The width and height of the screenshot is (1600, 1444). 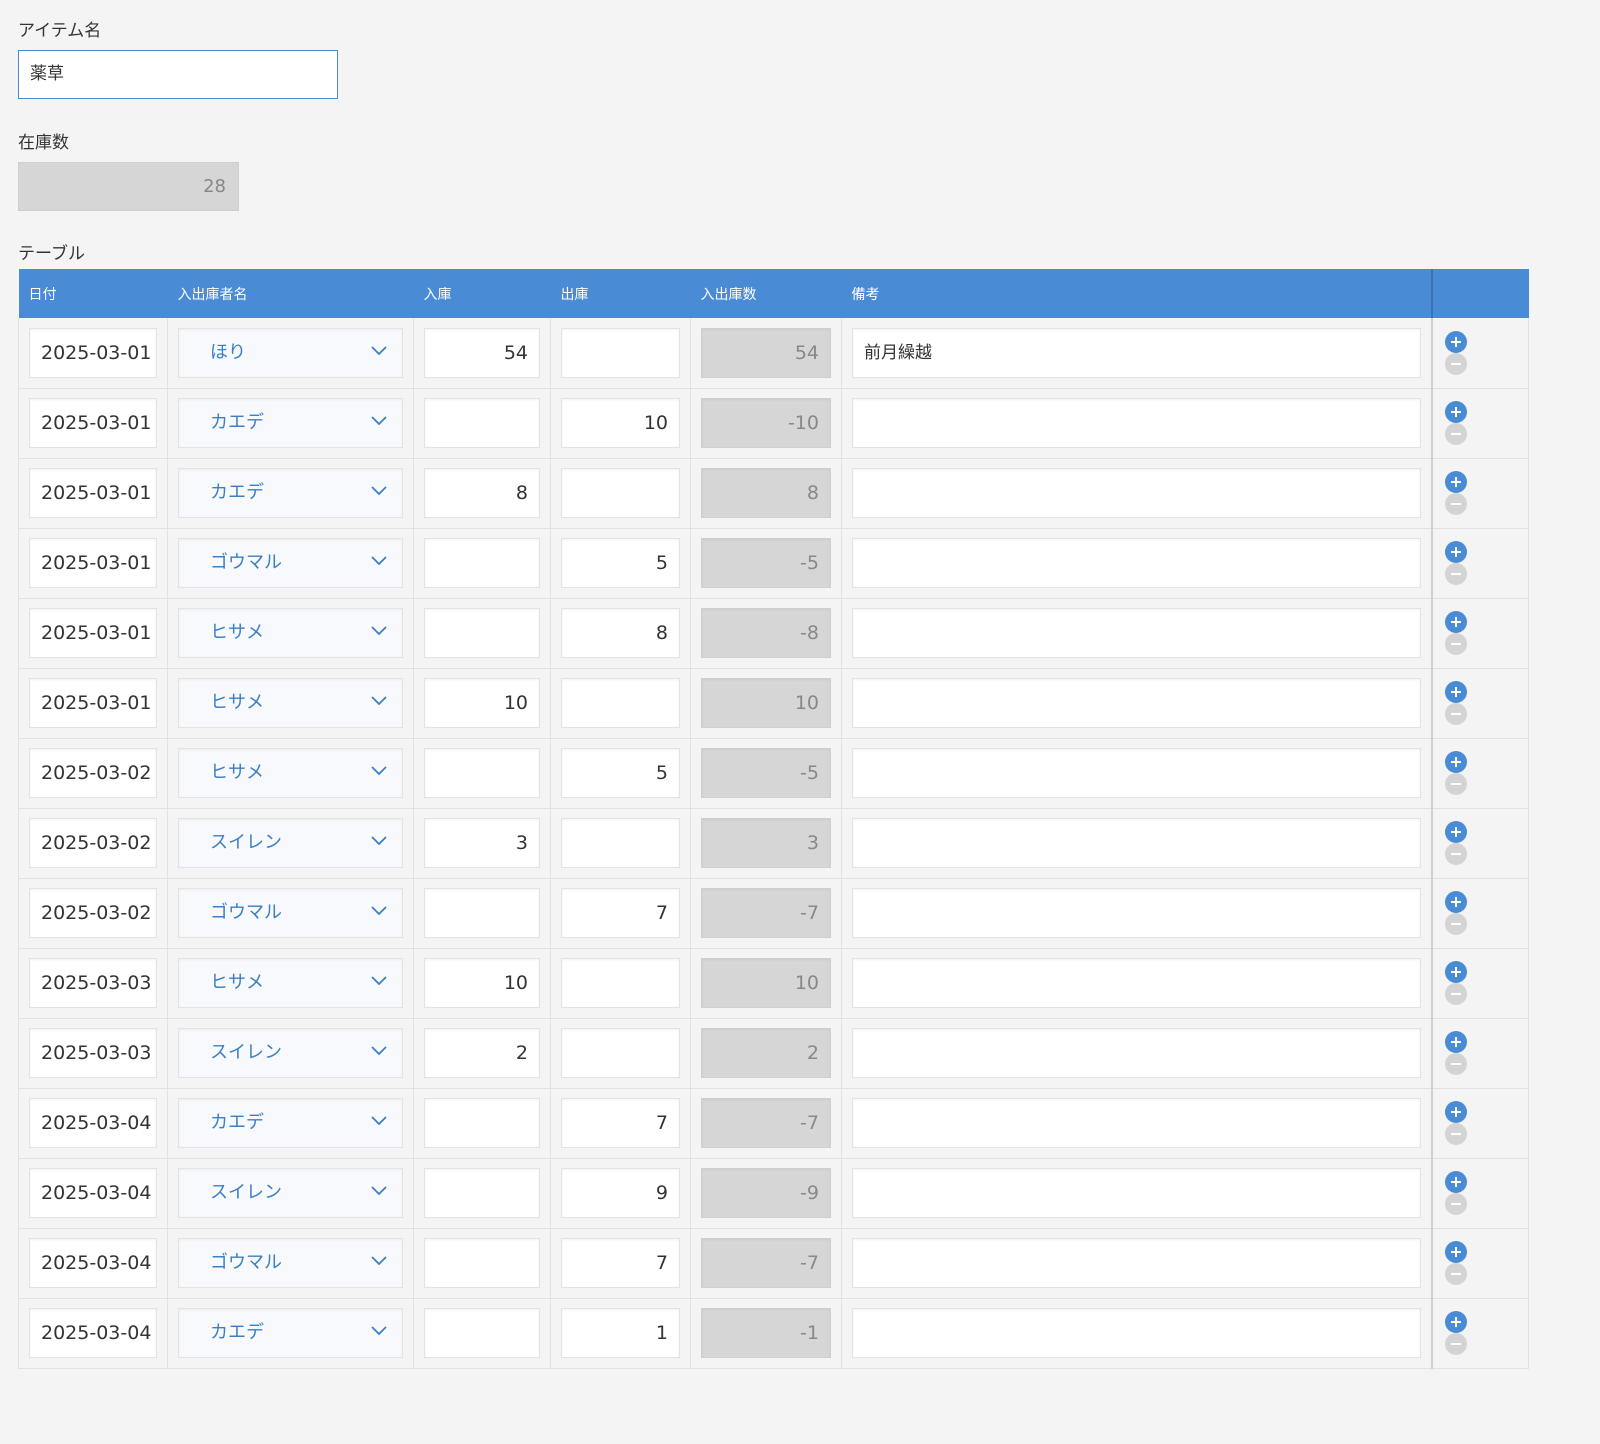 What do you see at coordinates (482, 1053) in the screenshot?
I see `in-quantity-input: 2` at bounding box center [482, 1053].